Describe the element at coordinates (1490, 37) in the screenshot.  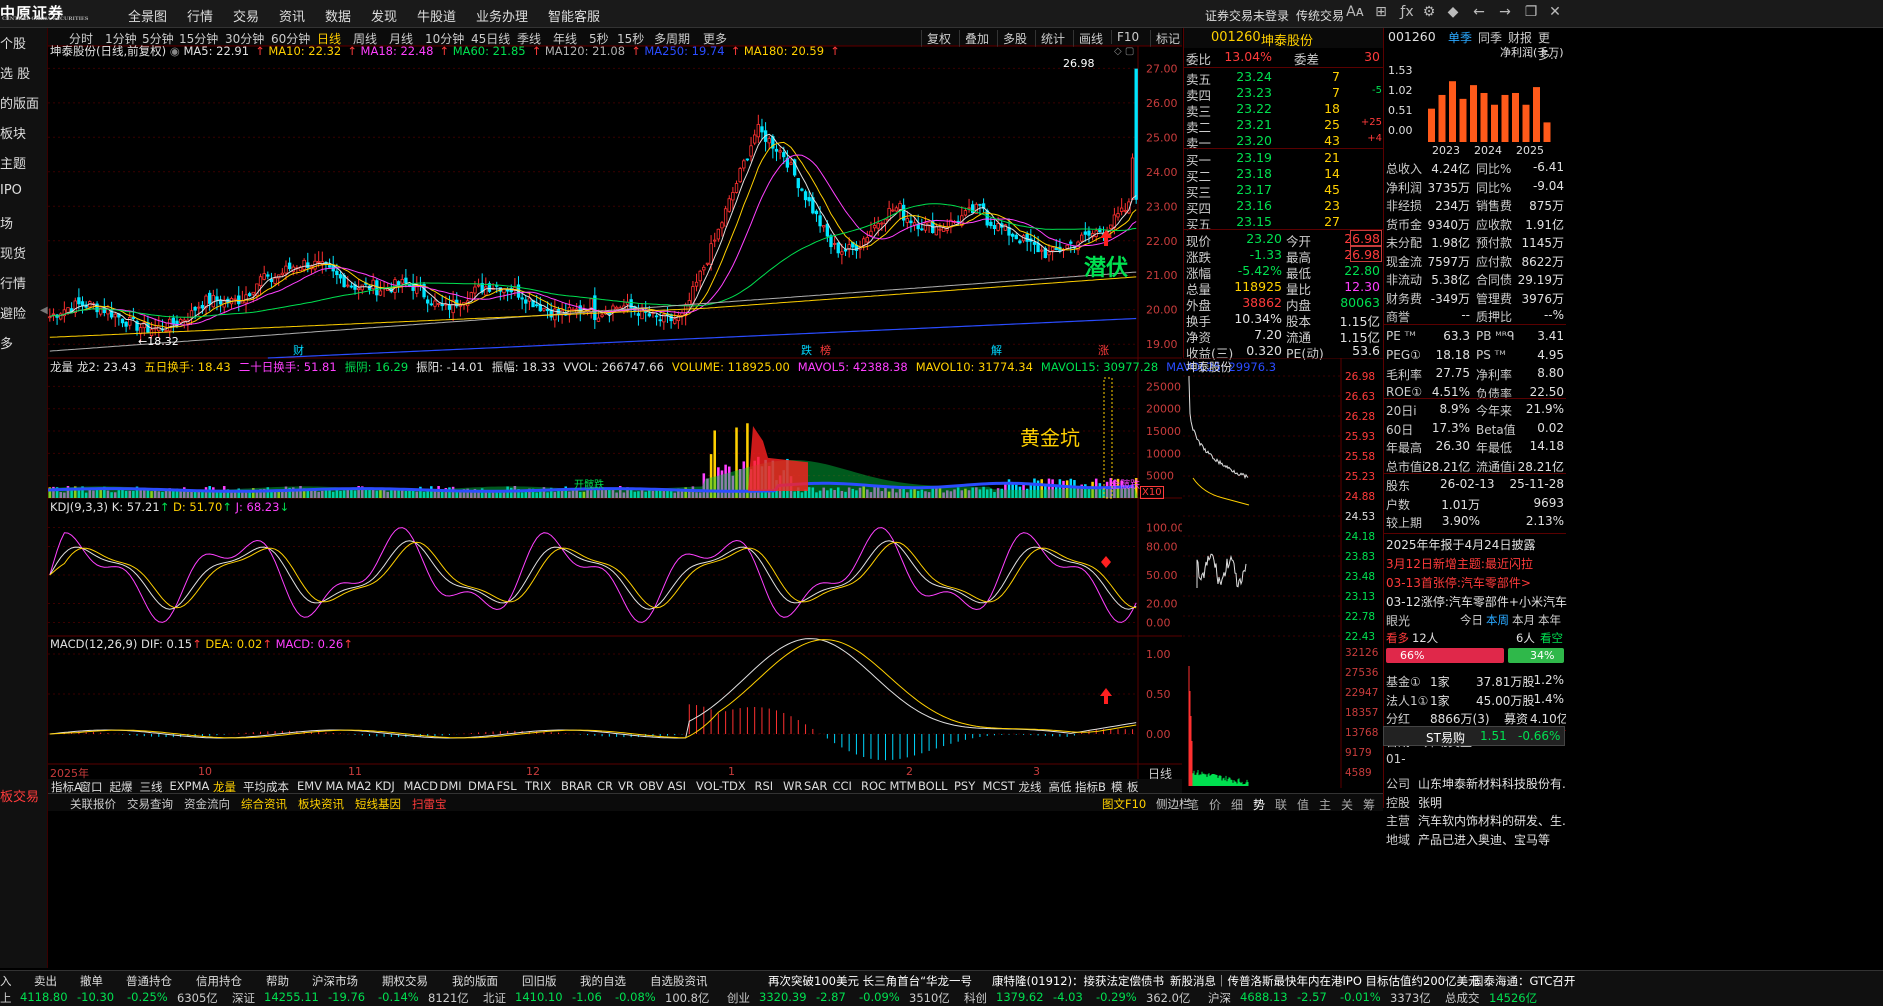
I see `fin-tab: 同季` at that location.